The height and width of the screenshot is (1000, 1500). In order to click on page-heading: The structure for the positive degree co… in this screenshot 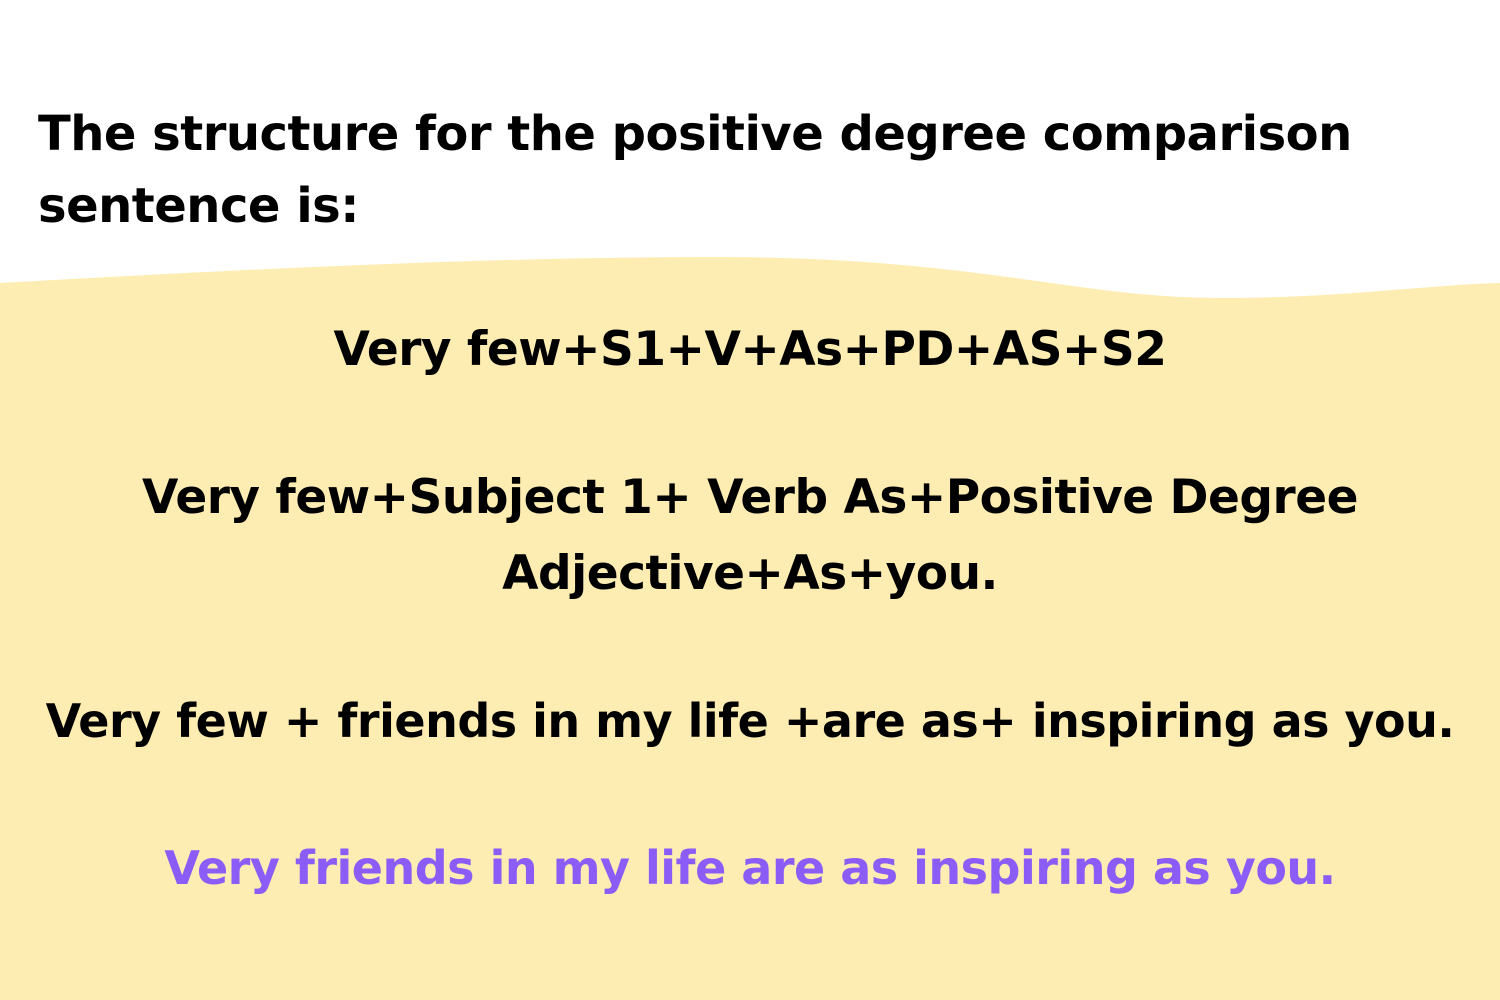, I will do `click(695, 170)`.